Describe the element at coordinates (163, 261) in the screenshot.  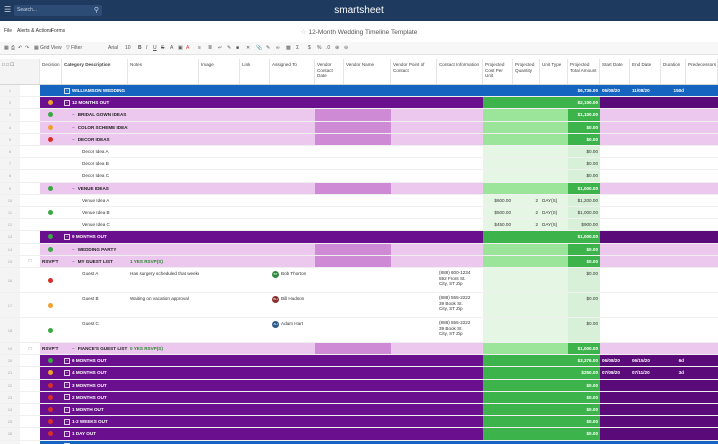
I see `cell-notes: 1 YES RSVP(S)` at that location.